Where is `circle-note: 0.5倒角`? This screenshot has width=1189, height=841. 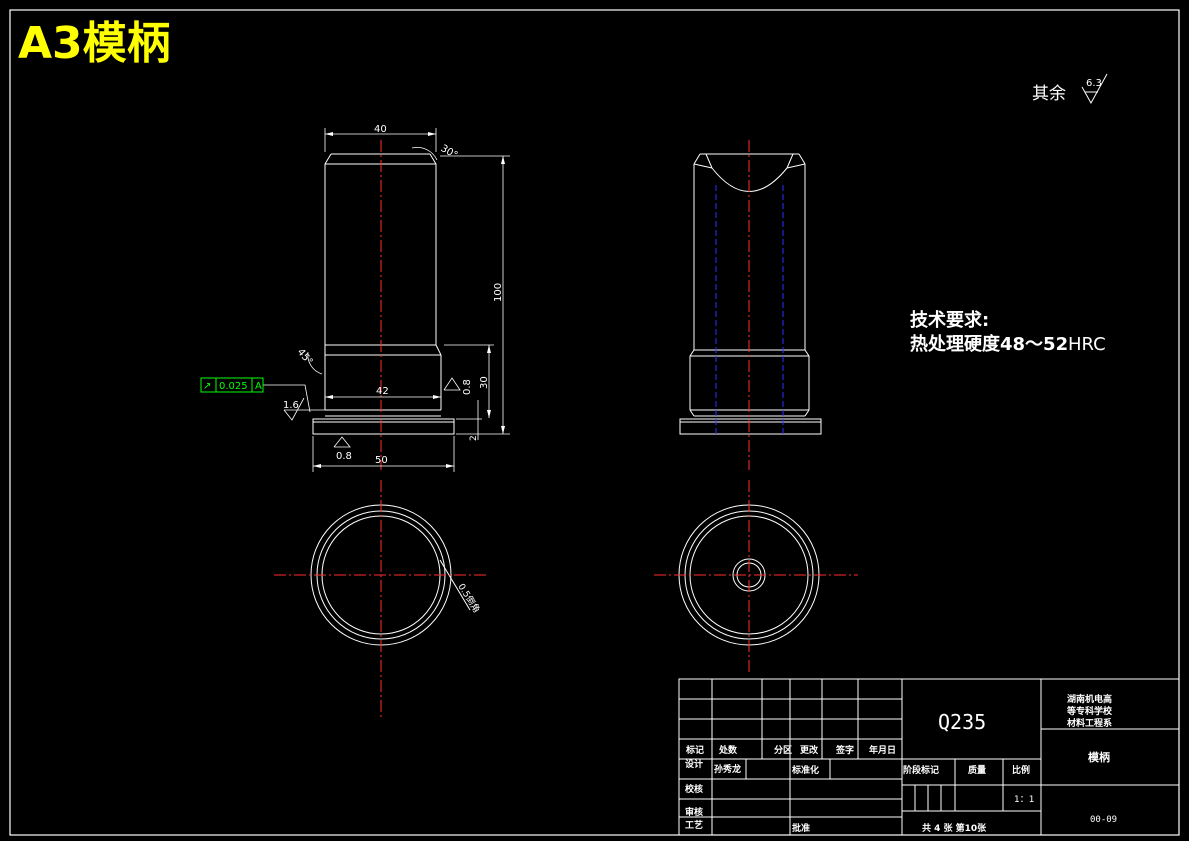 circle-note: 0.5倒角 is located at coordinates (468, 598).